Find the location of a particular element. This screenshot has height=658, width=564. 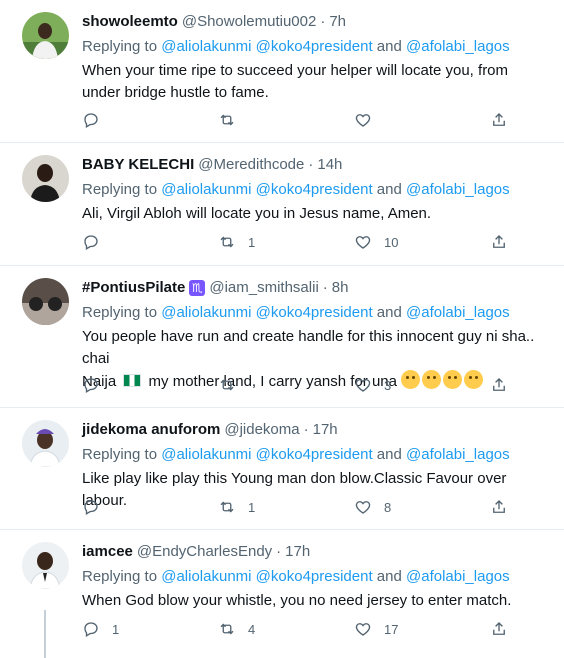

display-name: #PontiusPilate is located at coordinates (133, 288).